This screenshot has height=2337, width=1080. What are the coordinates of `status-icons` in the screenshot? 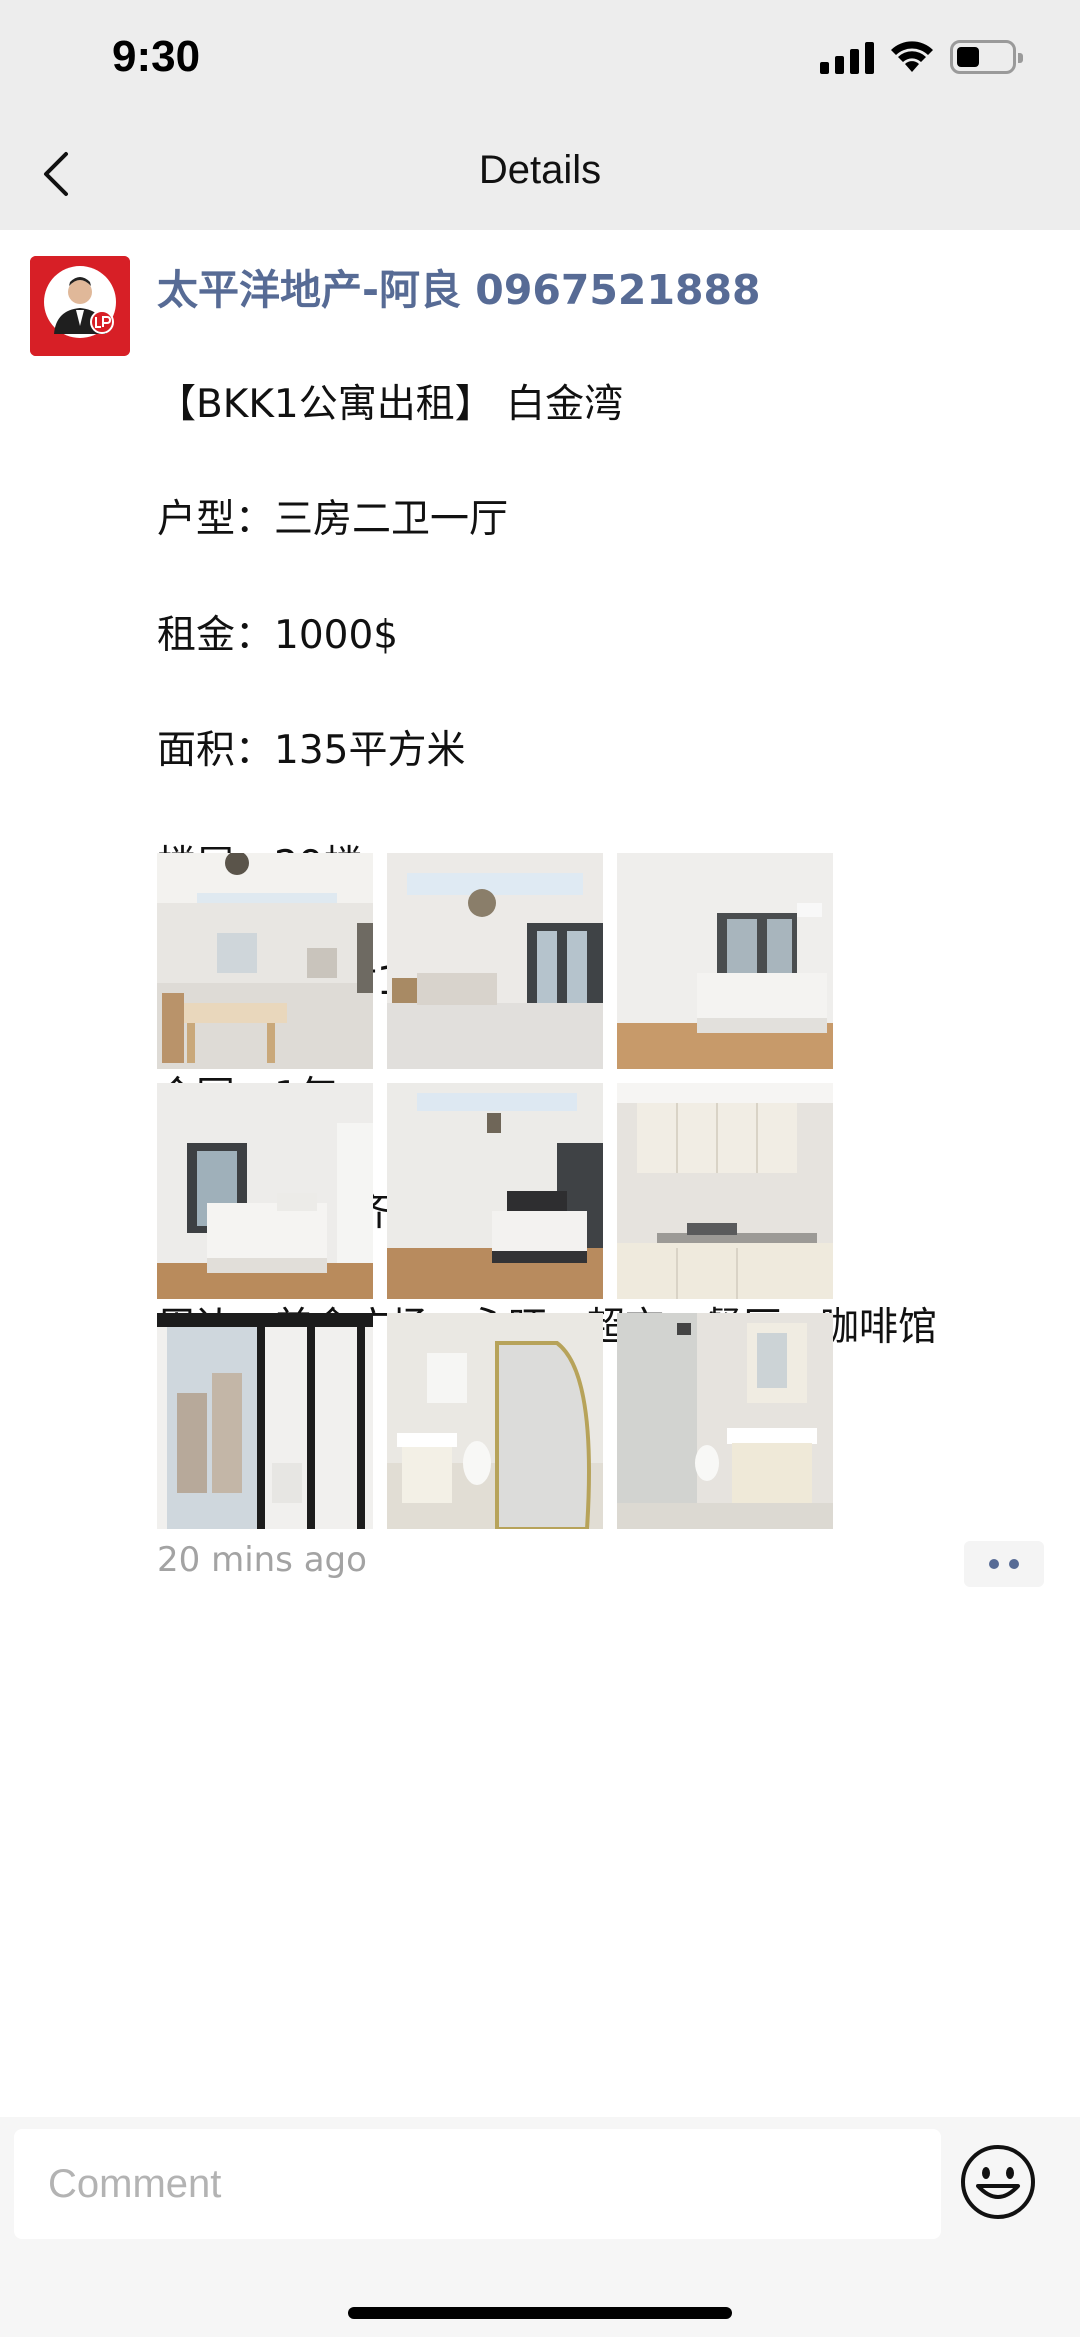 It's located at (921, 57).